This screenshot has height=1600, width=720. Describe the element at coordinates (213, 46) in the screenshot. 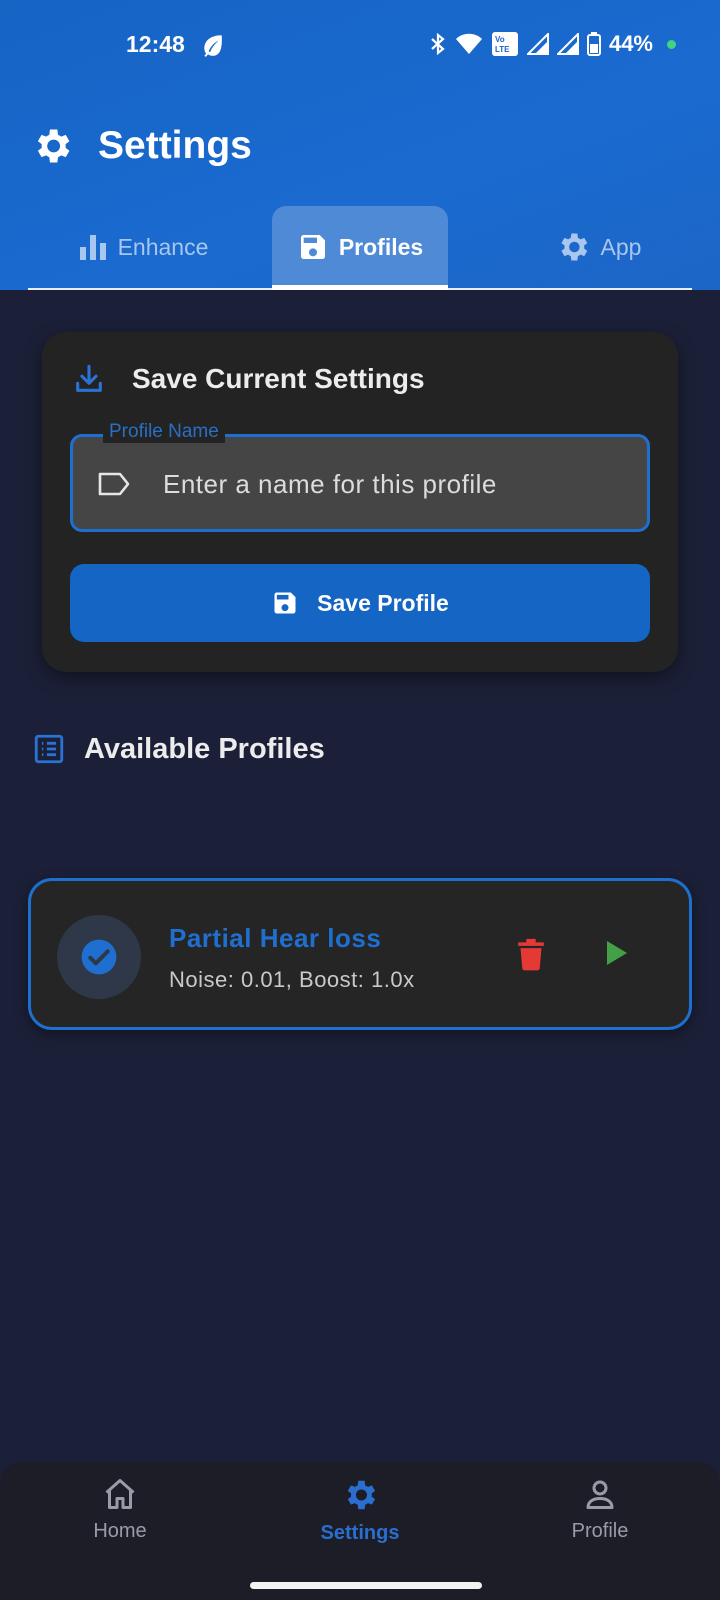

I see `leaf-icon` at that location.